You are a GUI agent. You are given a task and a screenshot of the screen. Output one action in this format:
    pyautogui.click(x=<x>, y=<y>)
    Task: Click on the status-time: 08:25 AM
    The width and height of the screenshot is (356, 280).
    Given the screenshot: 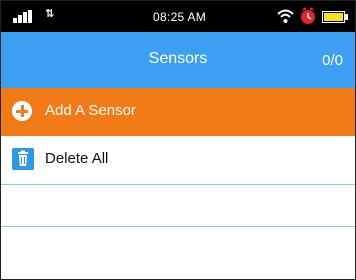 What is the action you would take?
    pyautogui.click(x=180, y=17)
    